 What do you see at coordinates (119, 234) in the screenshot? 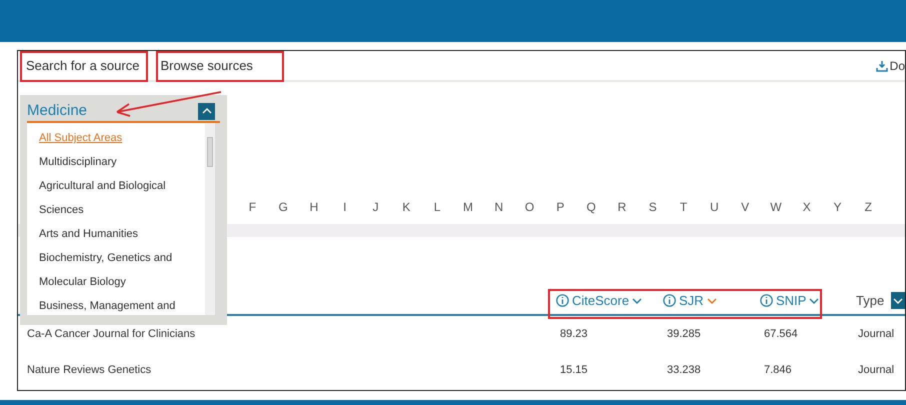
I see `subject-option: Arts and Humanities` at bounding box center [119, 234].